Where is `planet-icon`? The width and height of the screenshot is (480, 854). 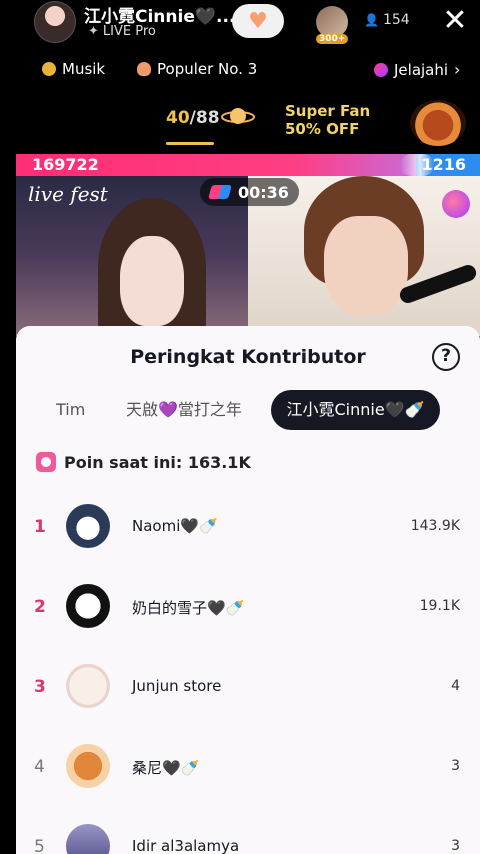
planet-icon is located at coordinates (238, 116).